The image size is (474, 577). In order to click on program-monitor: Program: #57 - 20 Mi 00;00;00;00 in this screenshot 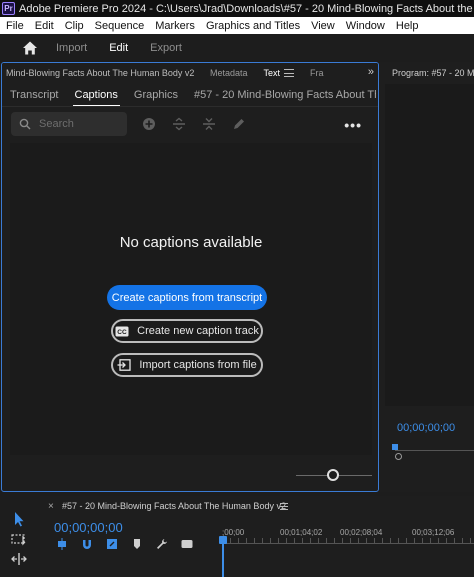, I will do `click(427, 277)`.